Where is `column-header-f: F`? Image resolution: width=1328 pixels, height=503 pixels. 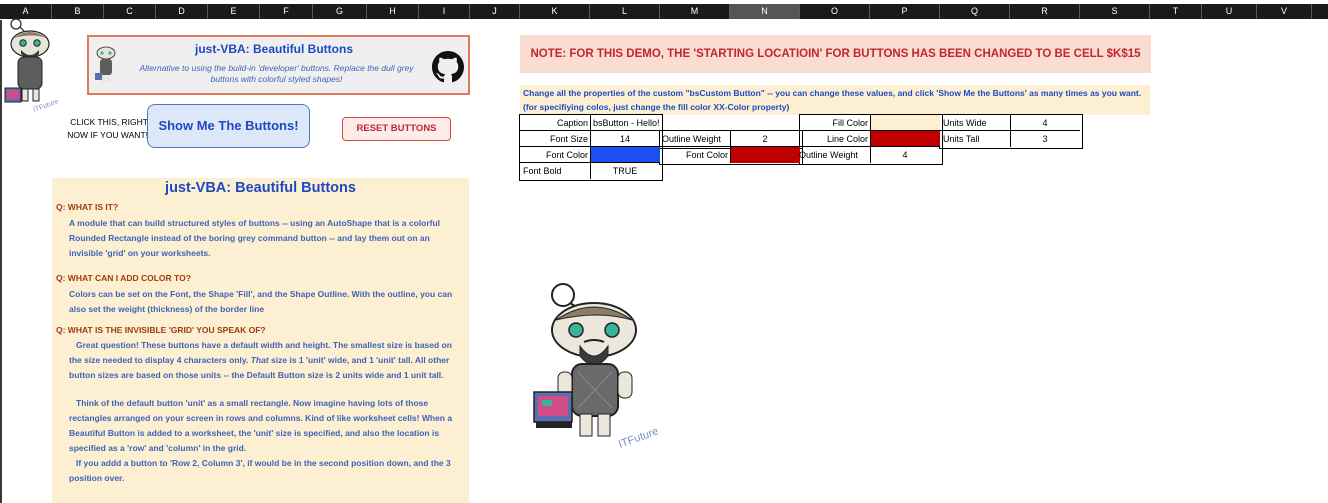
column-header-f: F is located at coordinates (286, 11).